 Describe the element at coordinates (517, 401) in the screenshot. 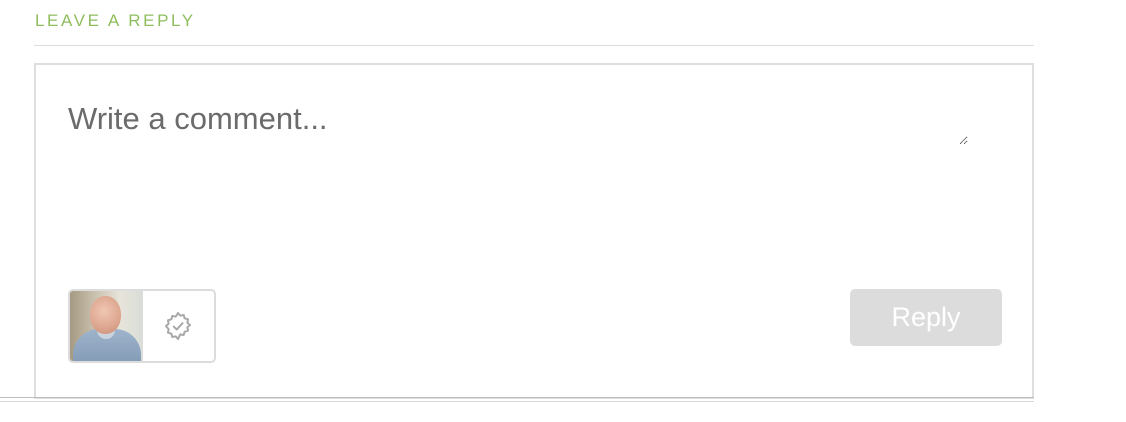

I see `bottom-divider-secondary` at that location.